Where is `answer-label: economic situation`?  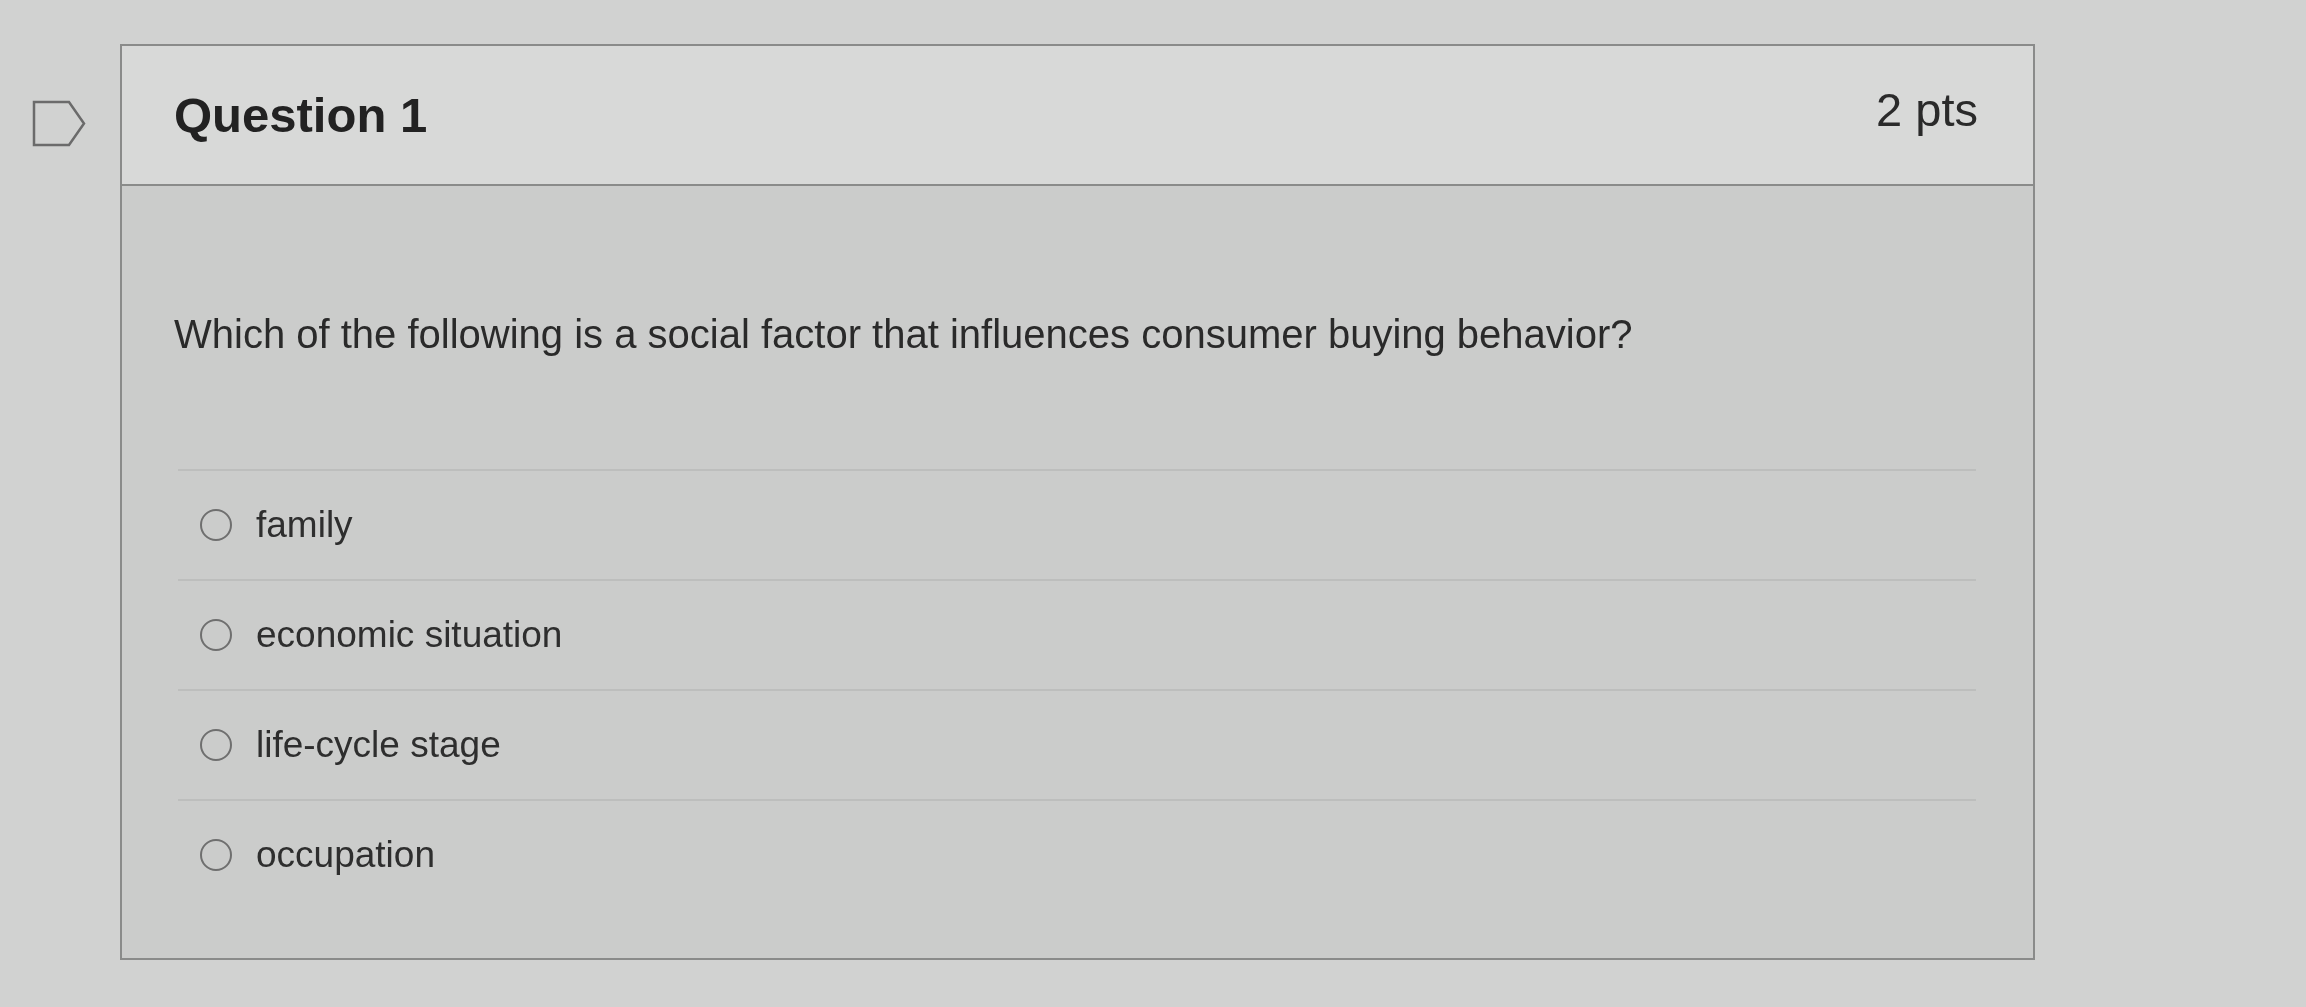 answer-label: economic situation is located at coordinates (409, 635).